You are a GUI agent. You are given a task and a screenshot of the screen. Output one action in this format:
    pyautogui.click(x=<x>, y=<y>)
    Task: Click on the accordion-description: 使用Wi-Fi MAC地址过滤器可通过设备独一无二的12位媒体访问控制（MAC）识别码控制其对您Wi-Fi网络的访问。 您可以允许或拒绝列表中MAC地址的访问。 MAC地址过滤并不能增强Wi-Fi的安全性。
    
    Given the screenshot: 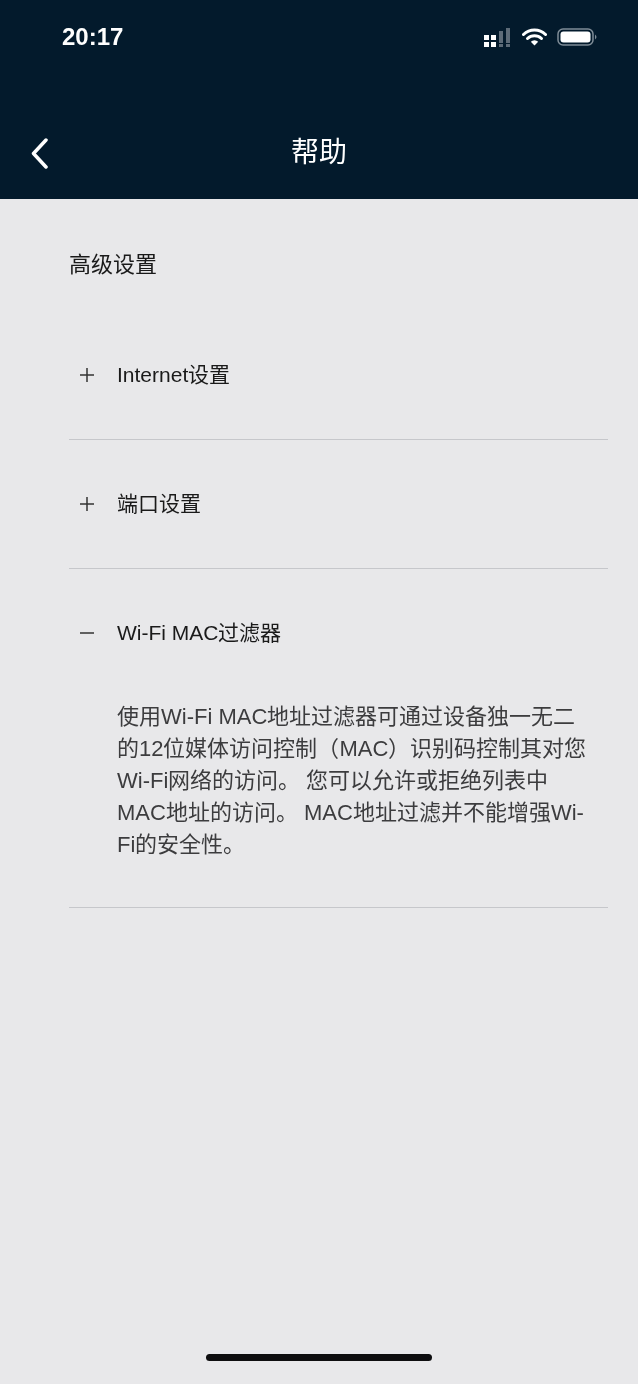 What is the action you would take?
    pyautogui.click(x=352, y=781)
    